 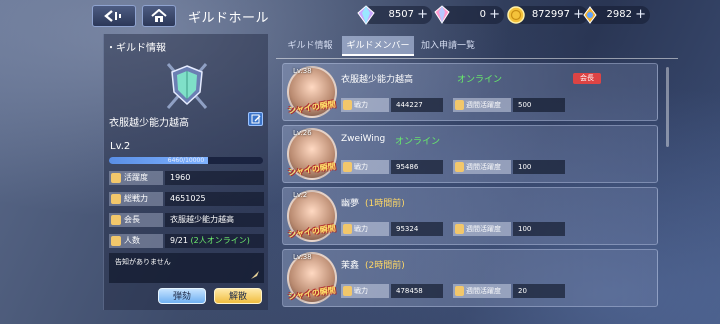 What do you see at coordinates (132, 219) in the screenshot?
I see `stat-label: 会長` at bounding box center [132, 219].